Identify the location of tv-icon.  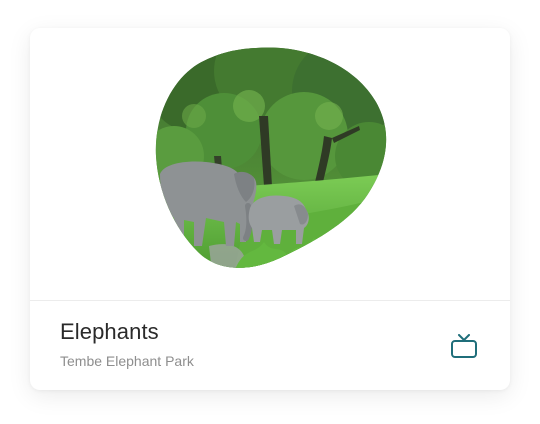
(464, 346).